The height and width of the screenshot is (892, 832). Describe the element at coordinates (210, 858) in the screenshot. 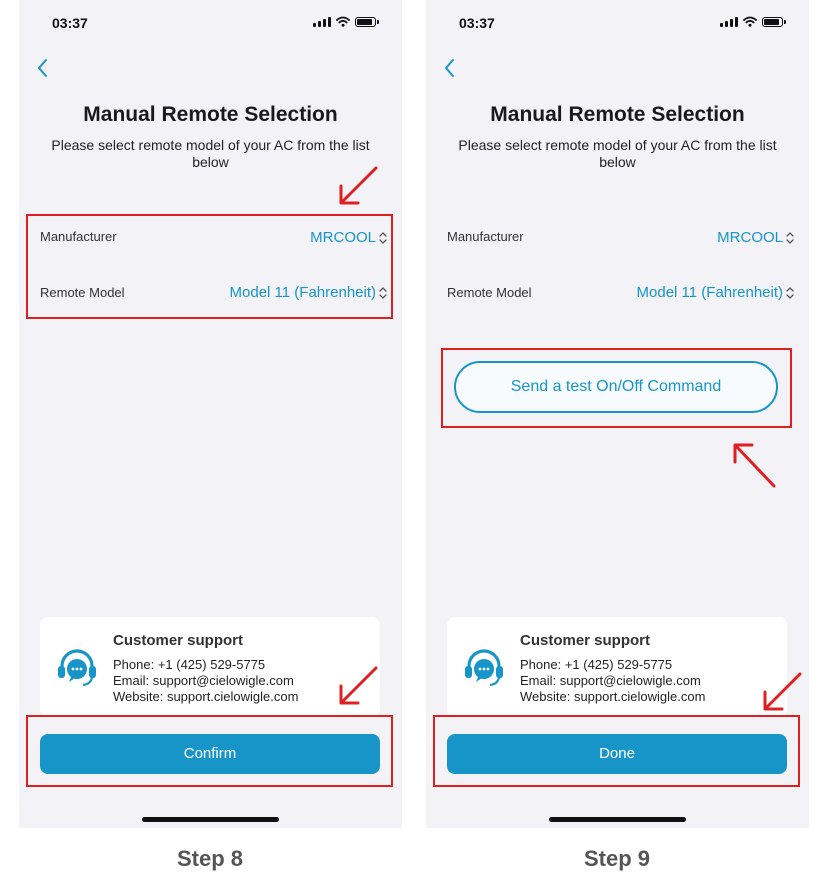

I see `step-label-8: Step 8` at that location.